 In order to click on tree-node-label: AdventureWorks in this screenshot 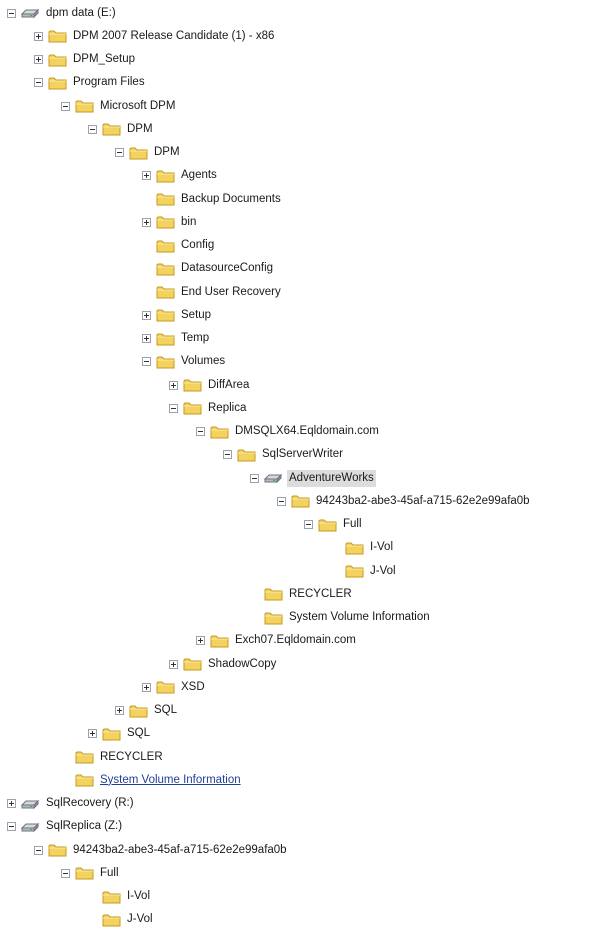, I will do `click(331, 478)`.